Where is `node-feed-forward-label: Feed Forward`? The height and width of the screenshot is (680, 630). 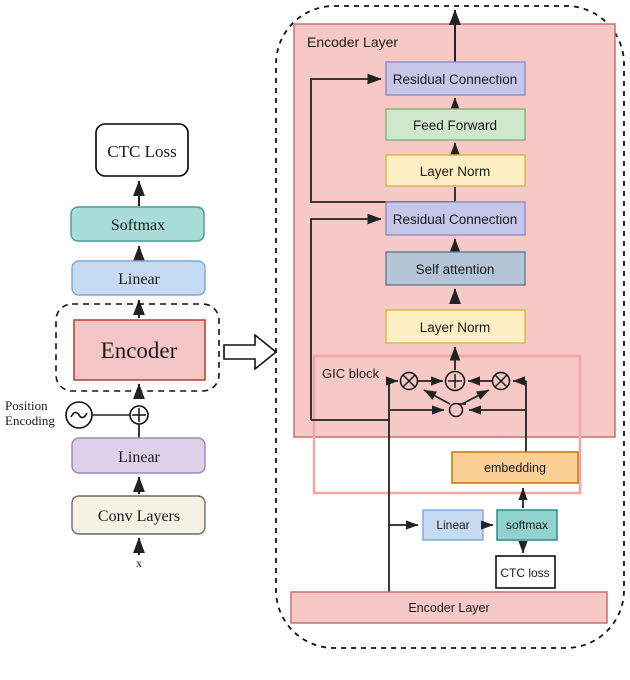
node-feed-forward-label: Feed Forward is located at coordinates (455, 125).